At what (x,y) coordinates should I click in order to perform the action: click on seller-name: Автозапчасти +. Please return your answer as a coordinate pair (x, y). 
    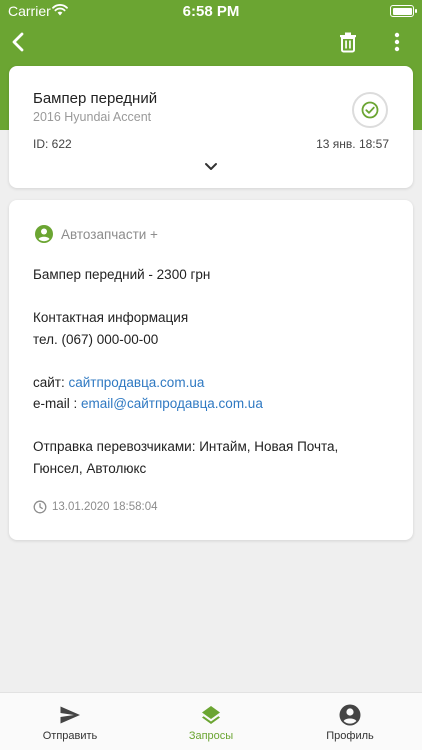
    Looking at the image, I should click on (109, 234).